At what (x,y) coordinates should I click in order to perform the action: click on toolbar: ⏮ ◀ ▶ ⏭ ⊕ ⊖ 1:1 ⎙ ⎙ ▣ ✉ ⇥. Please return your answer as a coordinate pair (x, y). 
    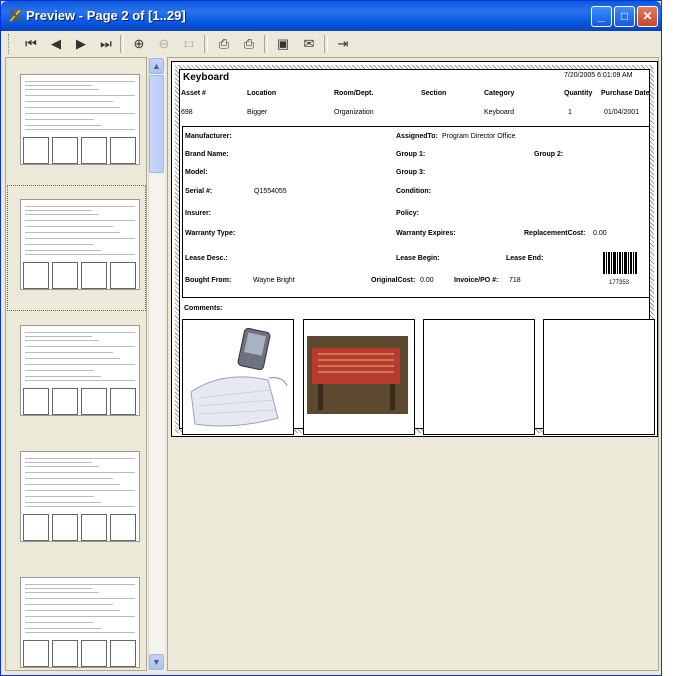
    Looking at the image, I should click on (332, 44).